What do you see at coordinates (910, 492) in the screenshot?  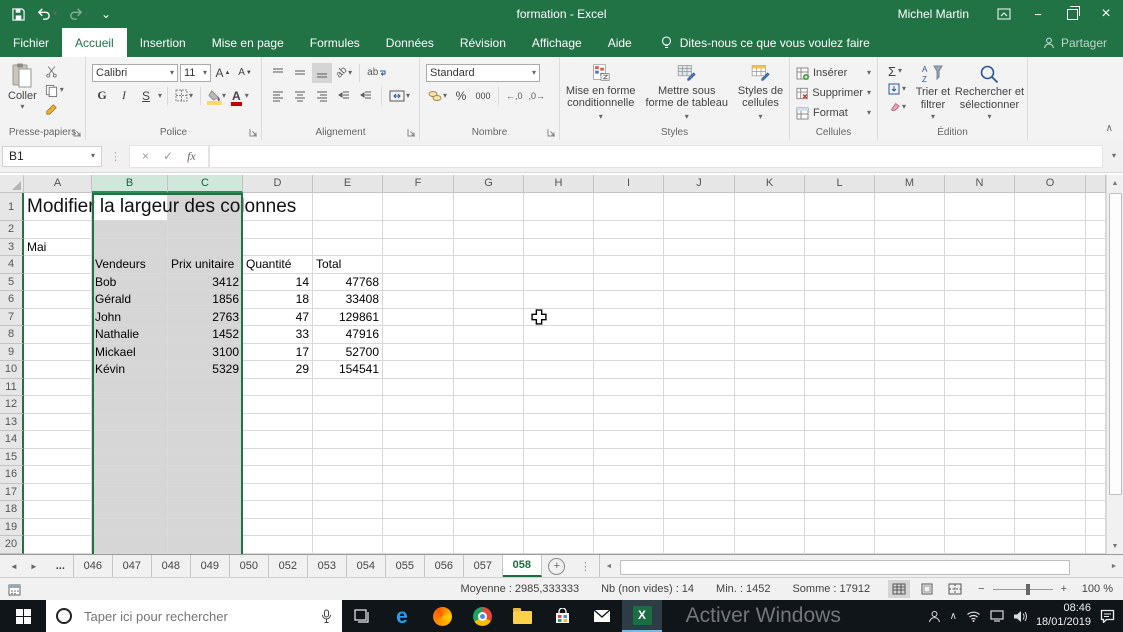 I see `cell-M17` at bounding box center [910, 492].